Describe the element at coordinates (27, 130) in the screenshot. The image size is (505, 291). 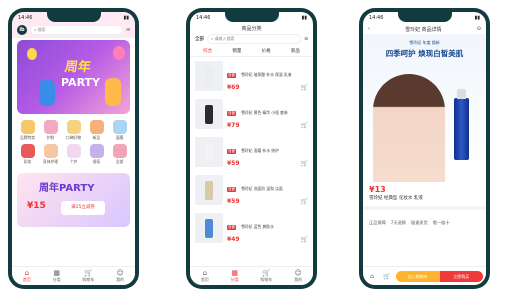
I see `category-item: 品牌特卖` at that location.